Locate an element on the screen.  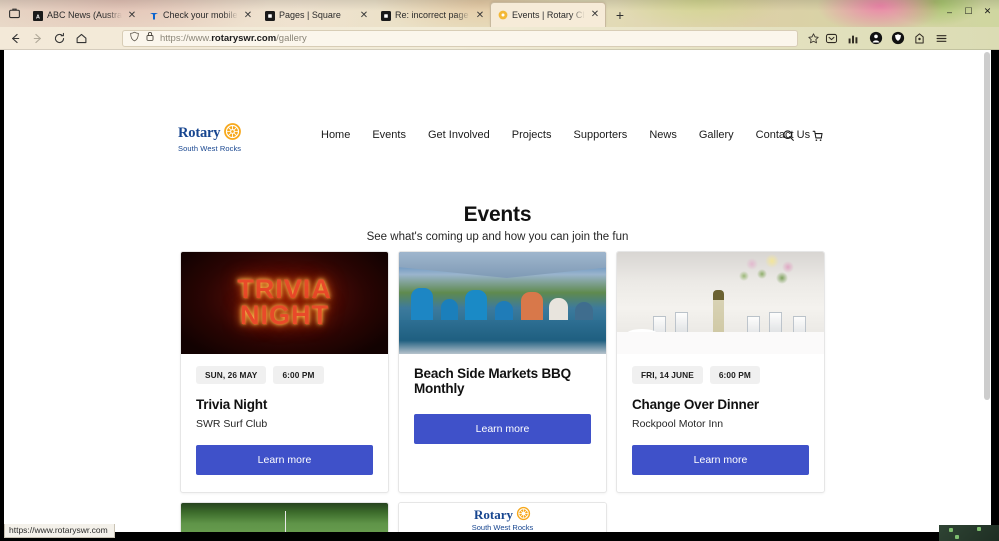
library-icon is located at coordinates (853, 38).